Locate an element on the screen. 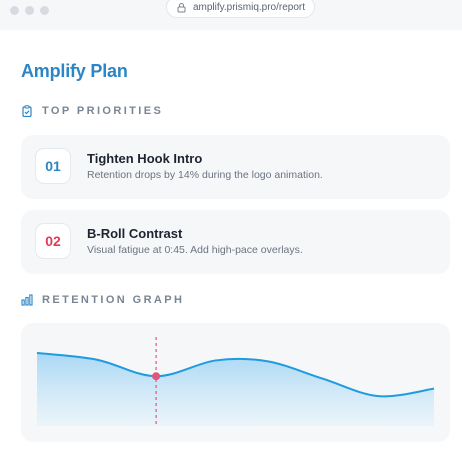  priorities-heading: TOP PRIORITIES is located at coordinates (103, 111).